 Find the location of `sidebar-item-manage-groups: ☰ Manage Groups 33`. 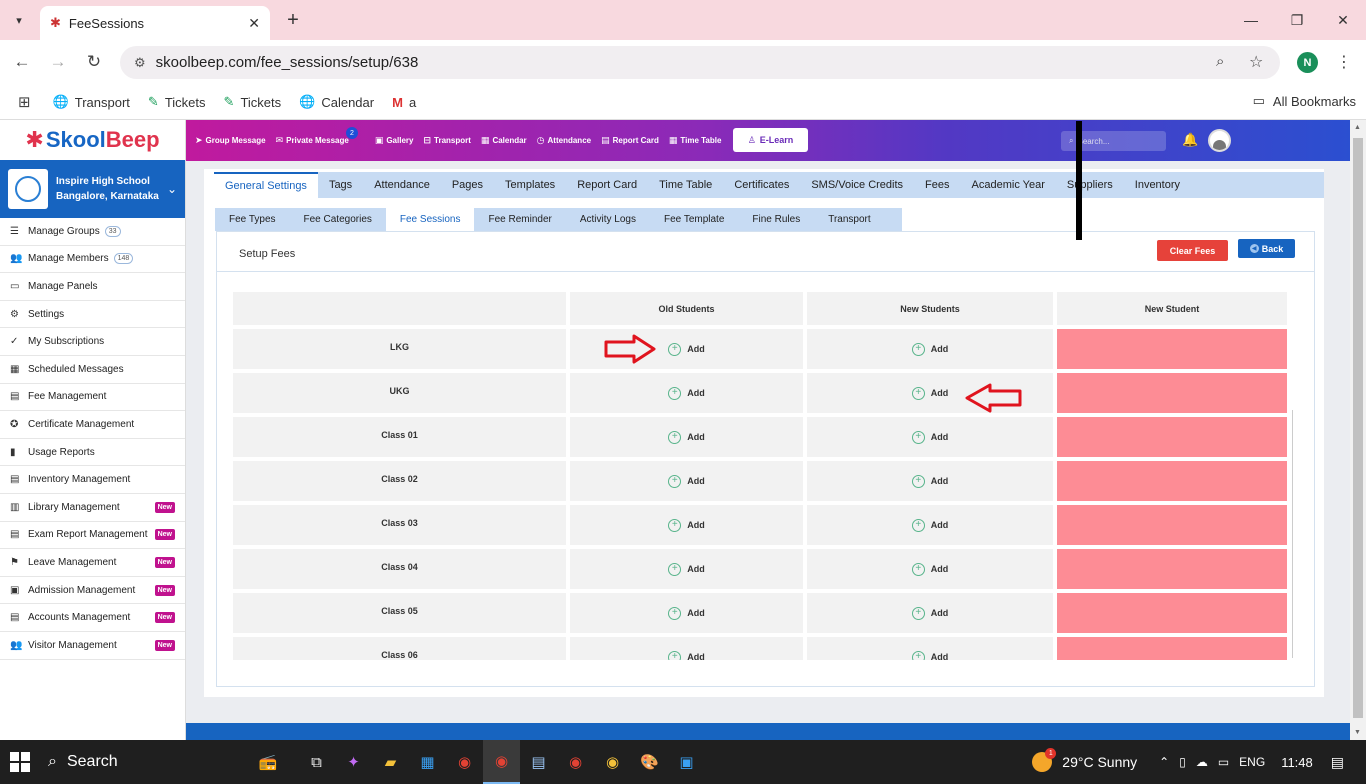

sidebar-item-manage-groups: ☰ Manage Groups 33 is located at coordinates (92, 232).